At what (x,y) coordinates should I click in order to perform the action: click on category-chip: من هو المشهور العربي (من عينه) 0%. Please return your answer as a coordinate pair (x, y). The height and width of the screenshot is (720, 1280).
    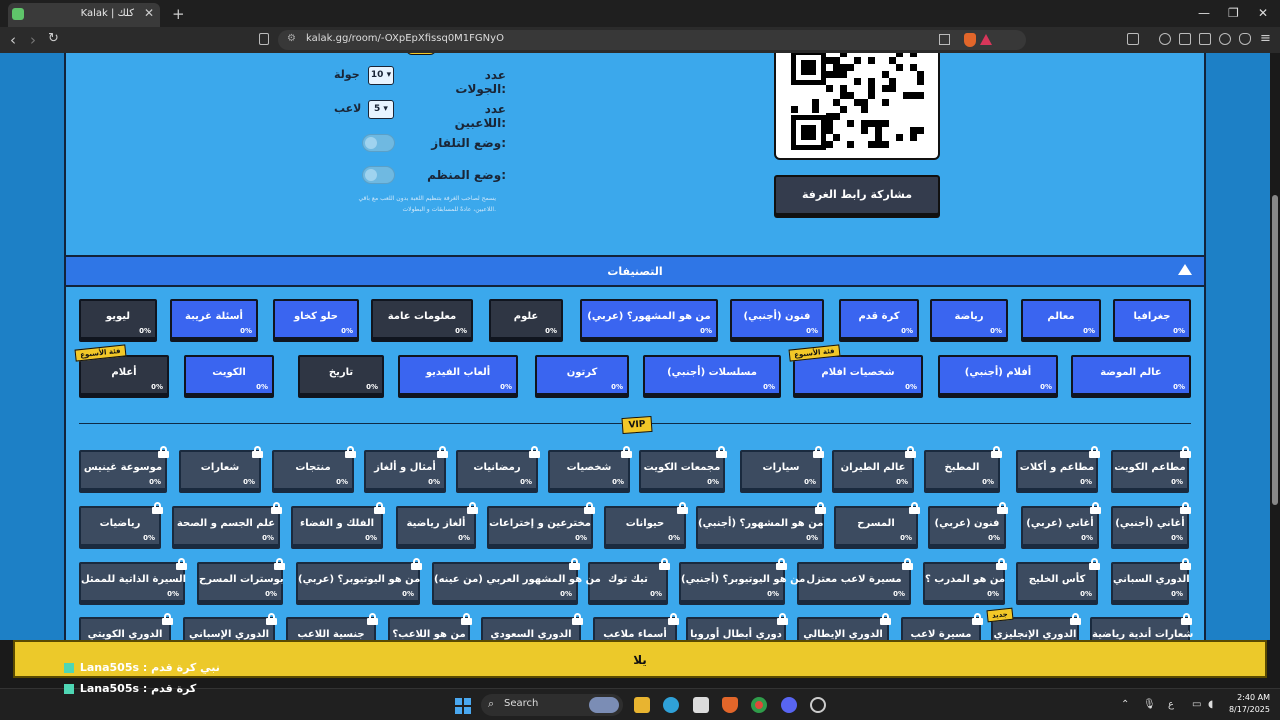
    Looking at the image, I should click on (516, 580).